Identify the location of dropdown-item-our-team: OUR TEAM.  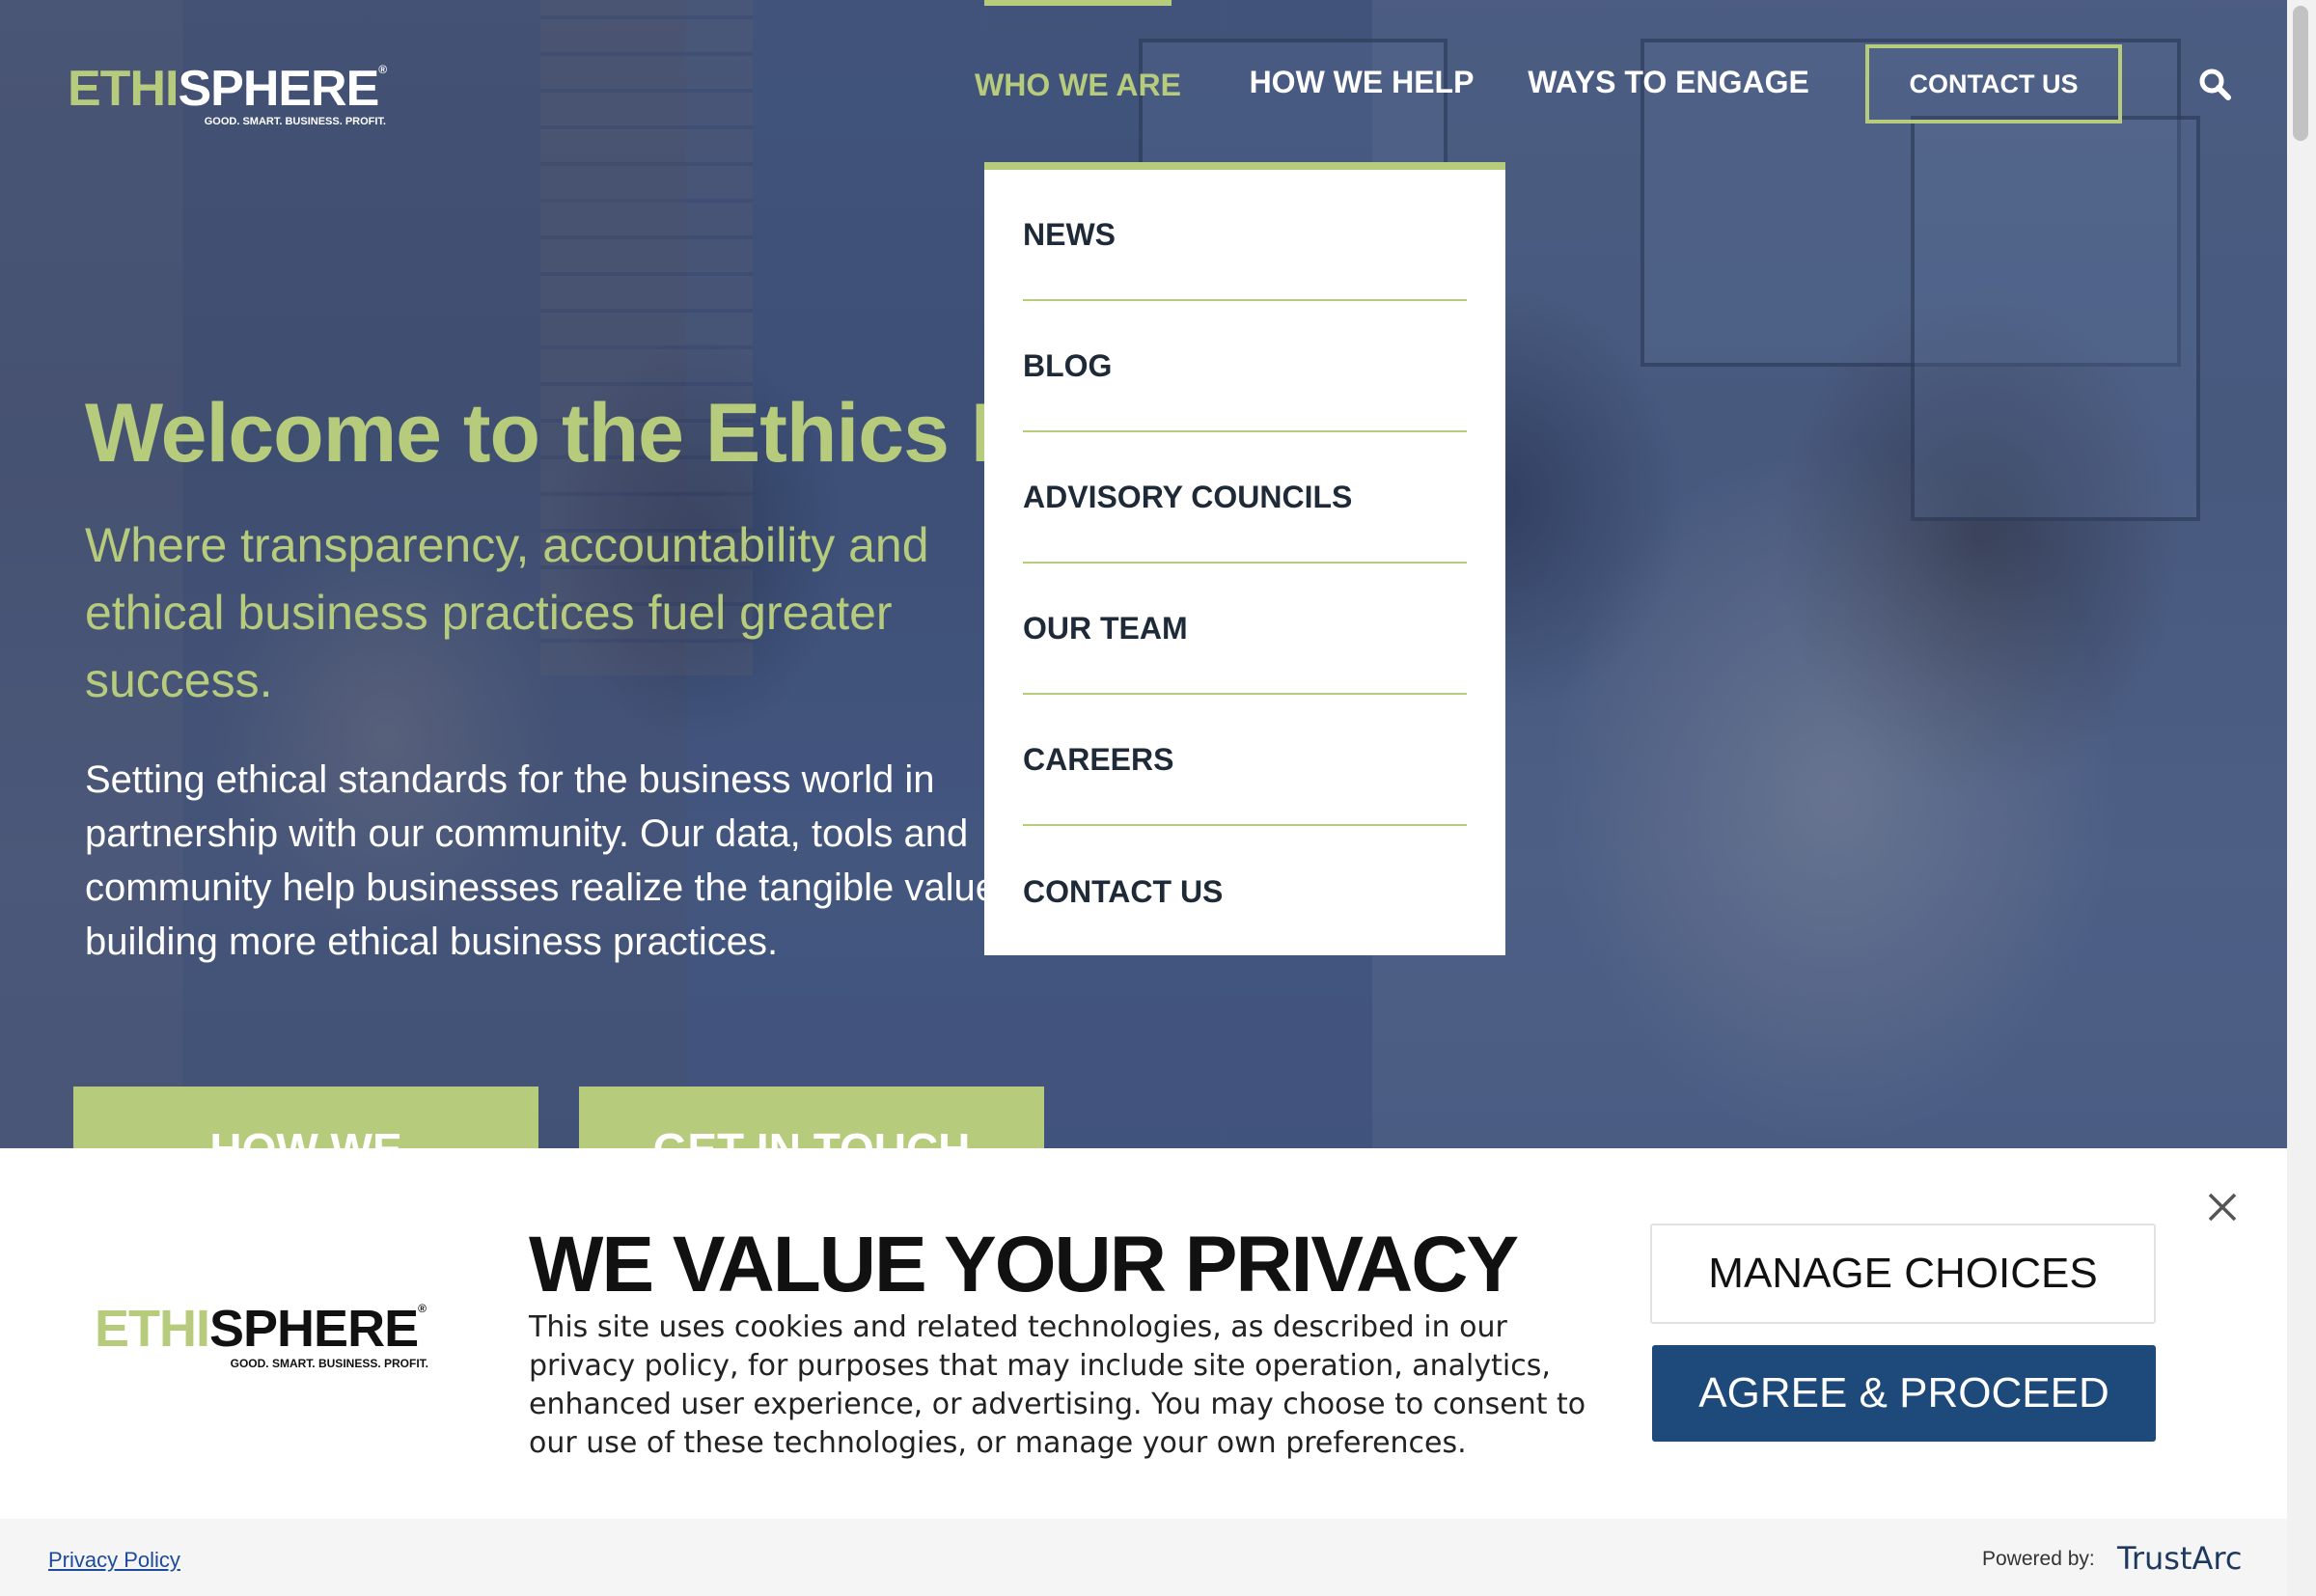
(1245, 630).